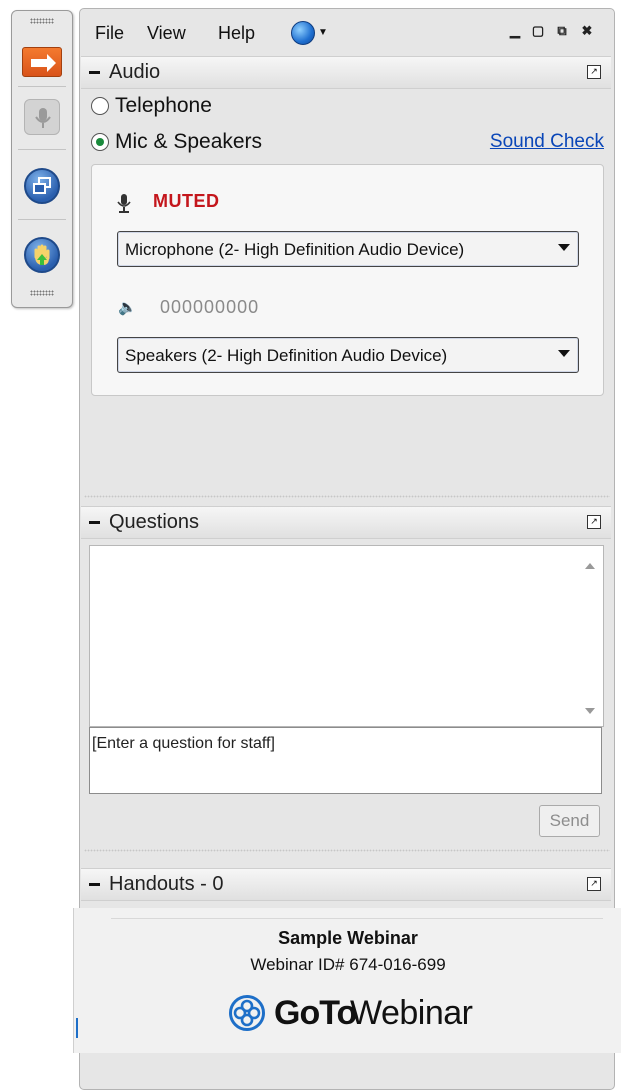 Image resolution: width=621 pixels, height=1090 pixels. Describe the element at coordinates (100, 106) in the screenshot. I see `telephone-radio` at that location.